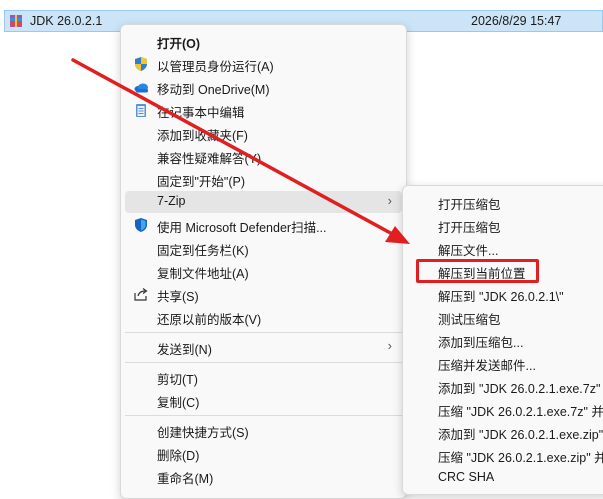  What do you see at coordinates (141, 88) in the screenshot?
I see `onedrive-cloud-icon` at bounding box center [141, 88].